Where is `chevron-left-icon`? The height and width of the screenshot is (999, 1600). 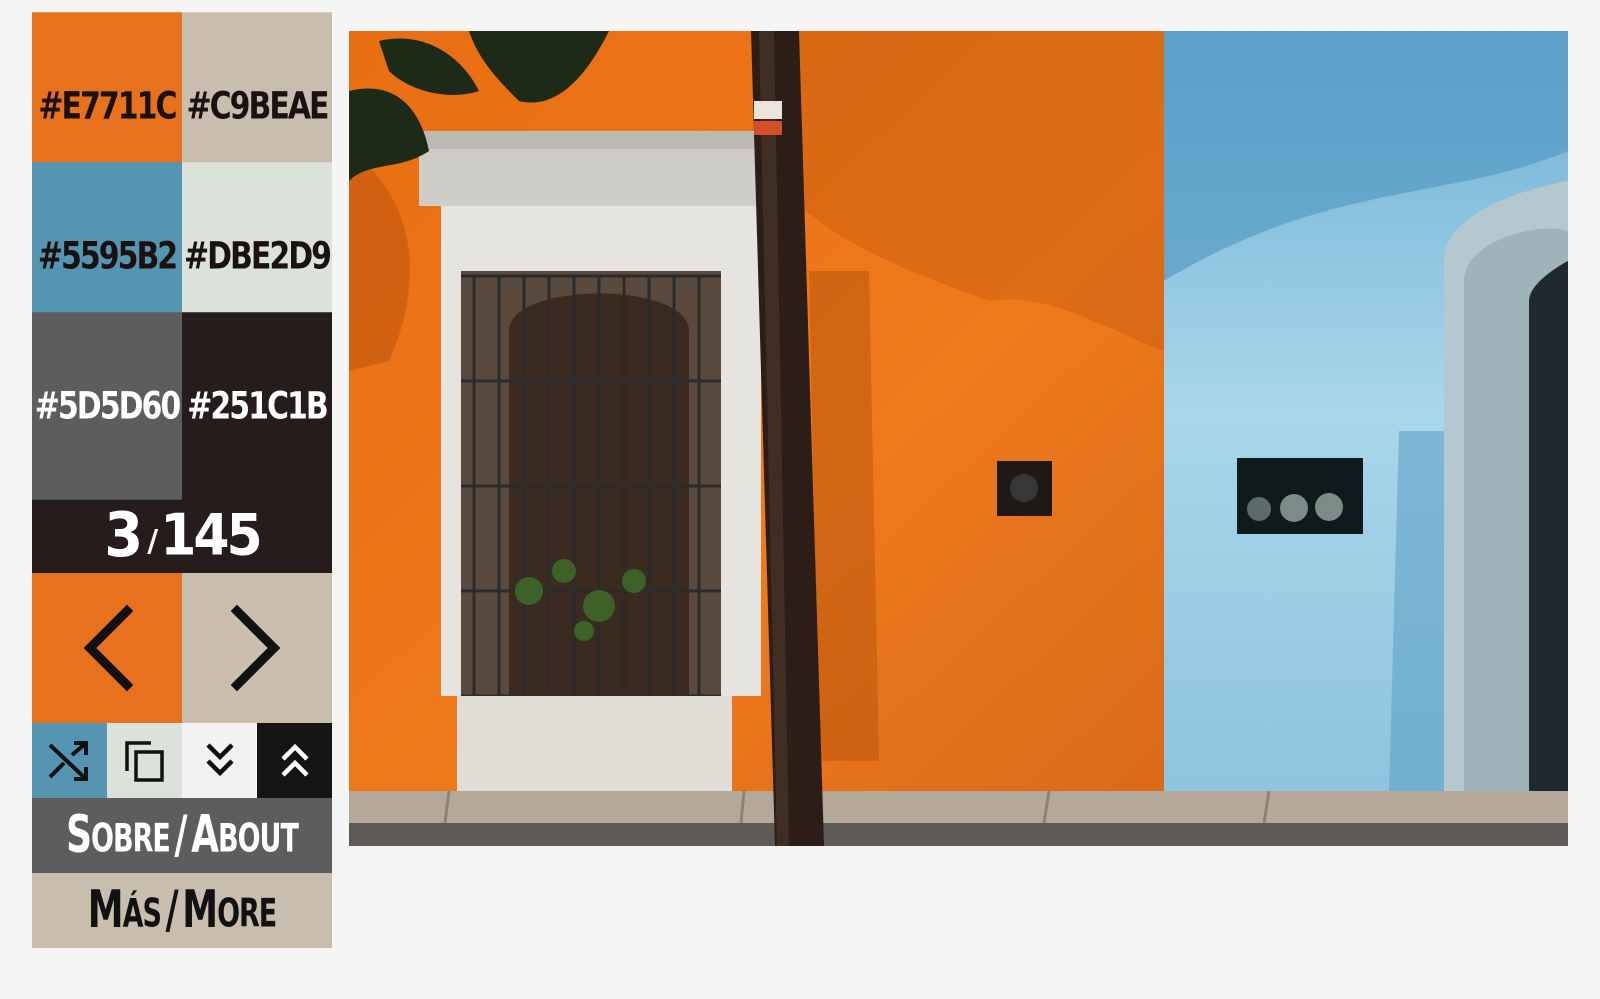
chevron-left-icon is located at coordinates (108, 648).